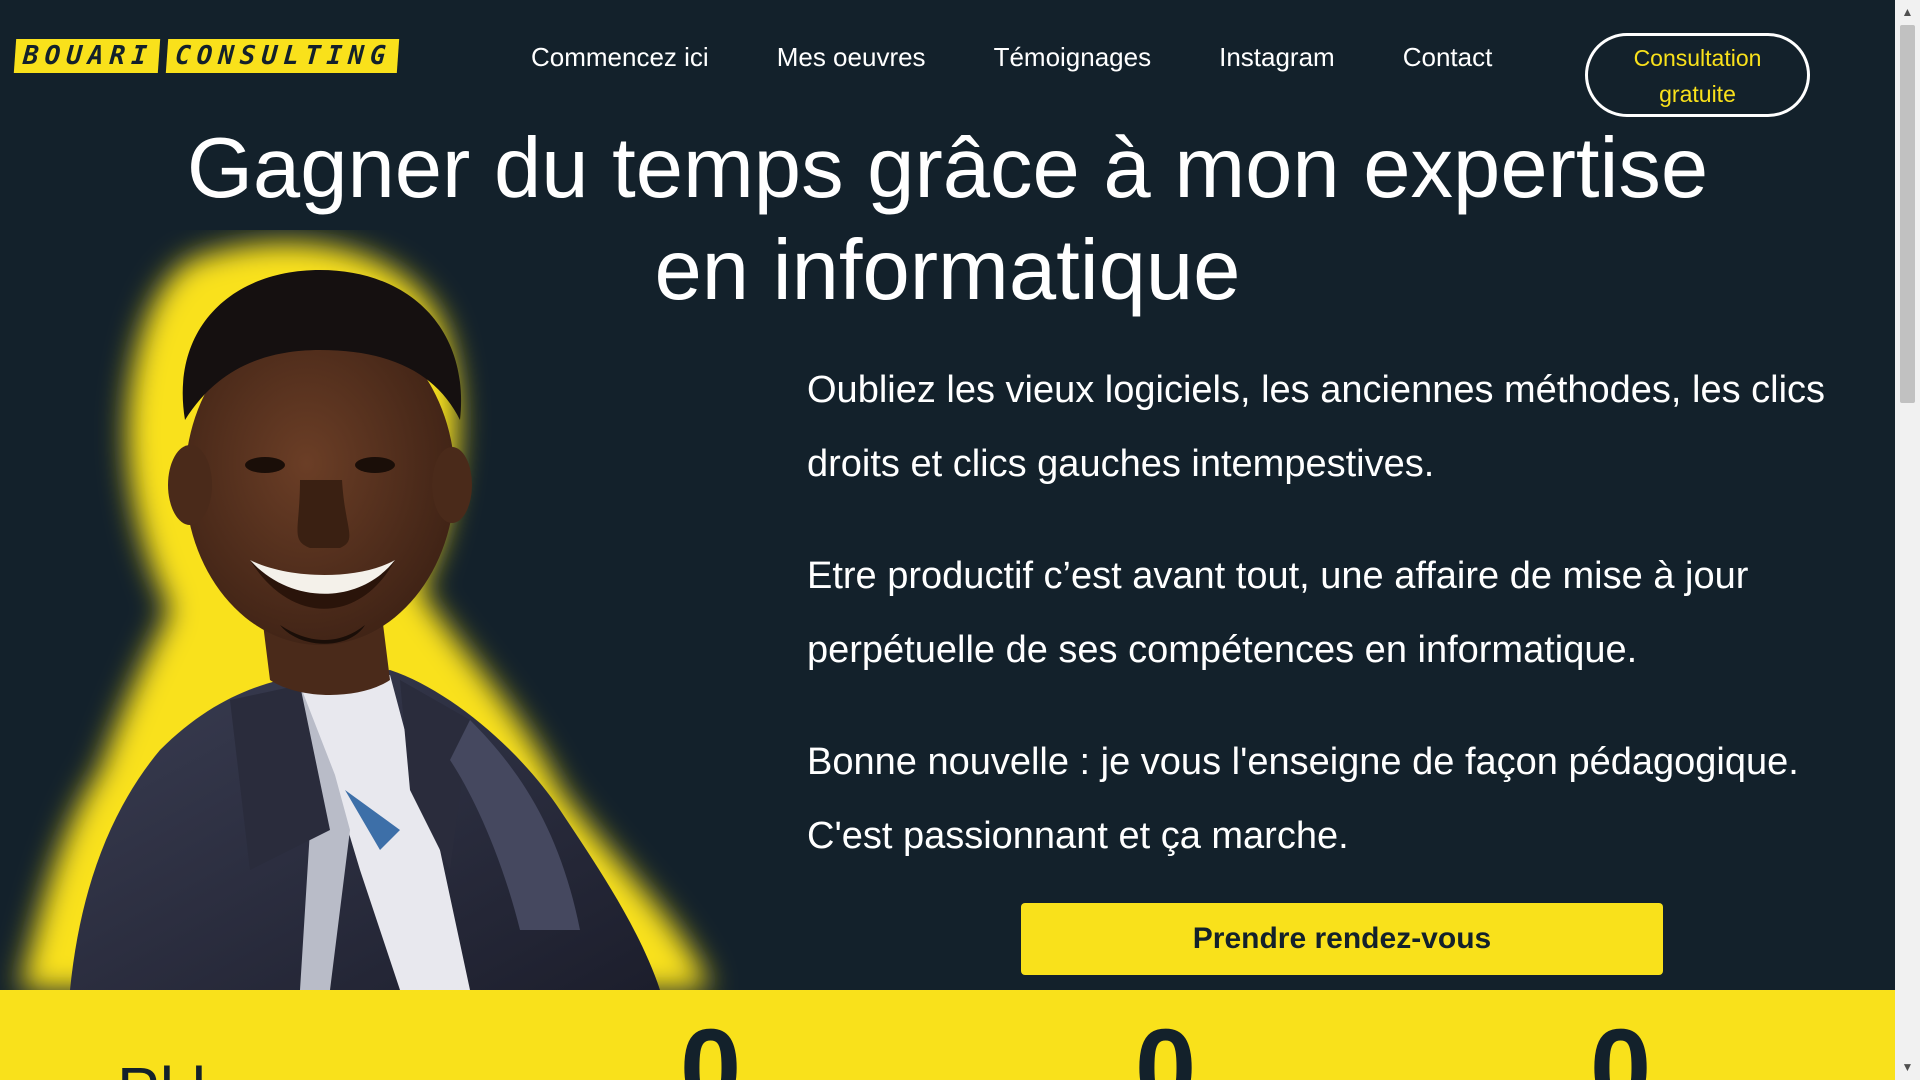 Image resolution: width=1920 pixels, height=1080 pixels. I want to click on stat-number-2: 0, so click(1166, 1043).